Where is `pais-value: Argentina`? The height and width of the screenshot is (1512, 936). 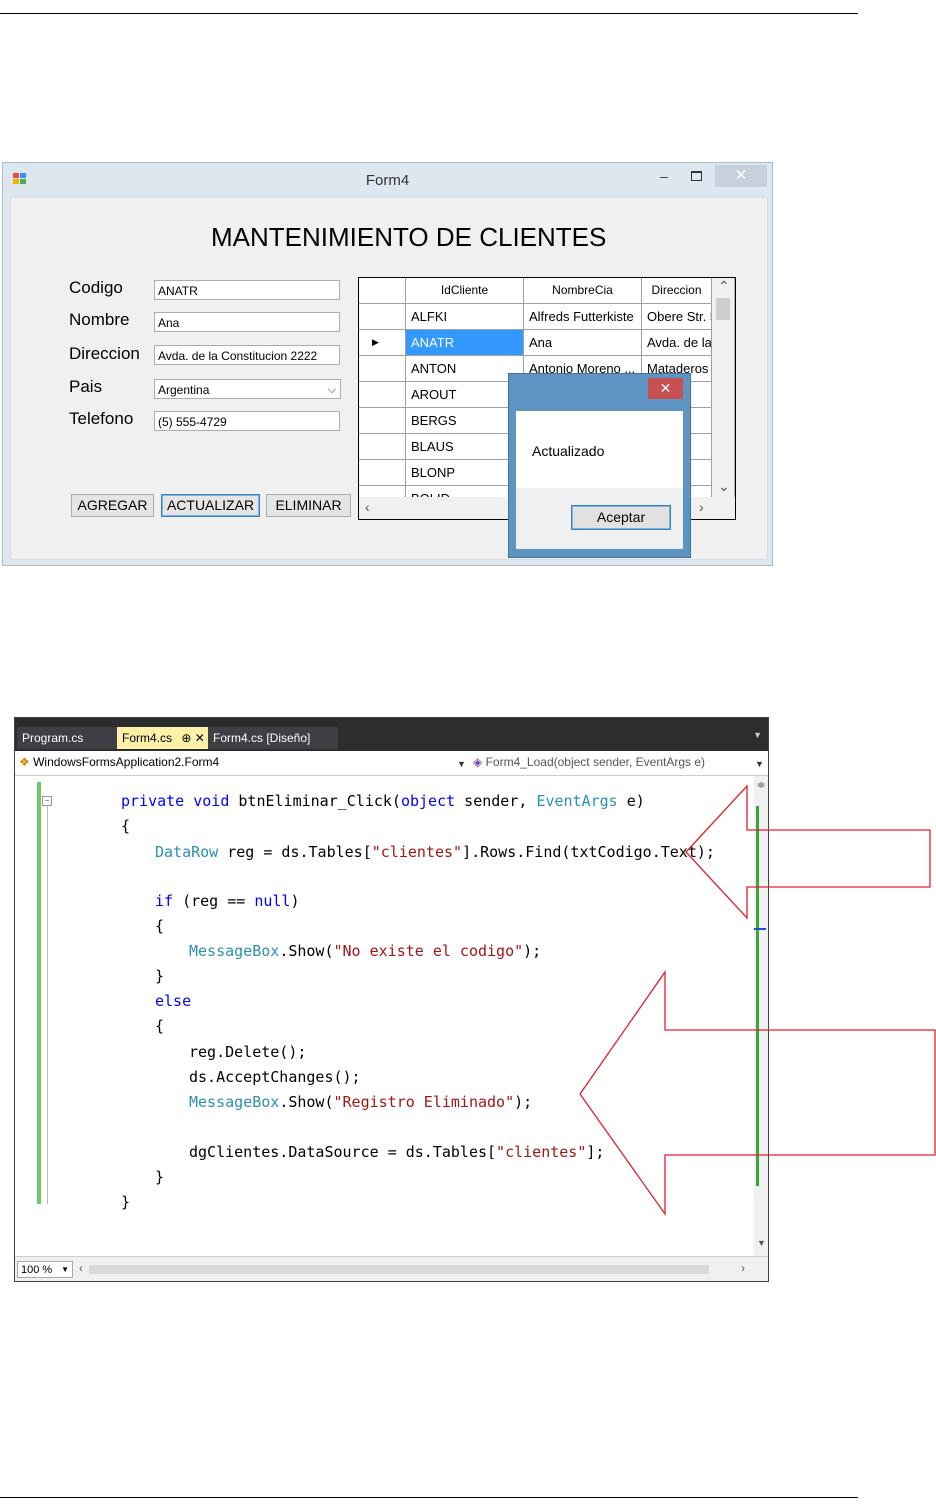
pais-value: Argentina is located at coordinates (184, 390).